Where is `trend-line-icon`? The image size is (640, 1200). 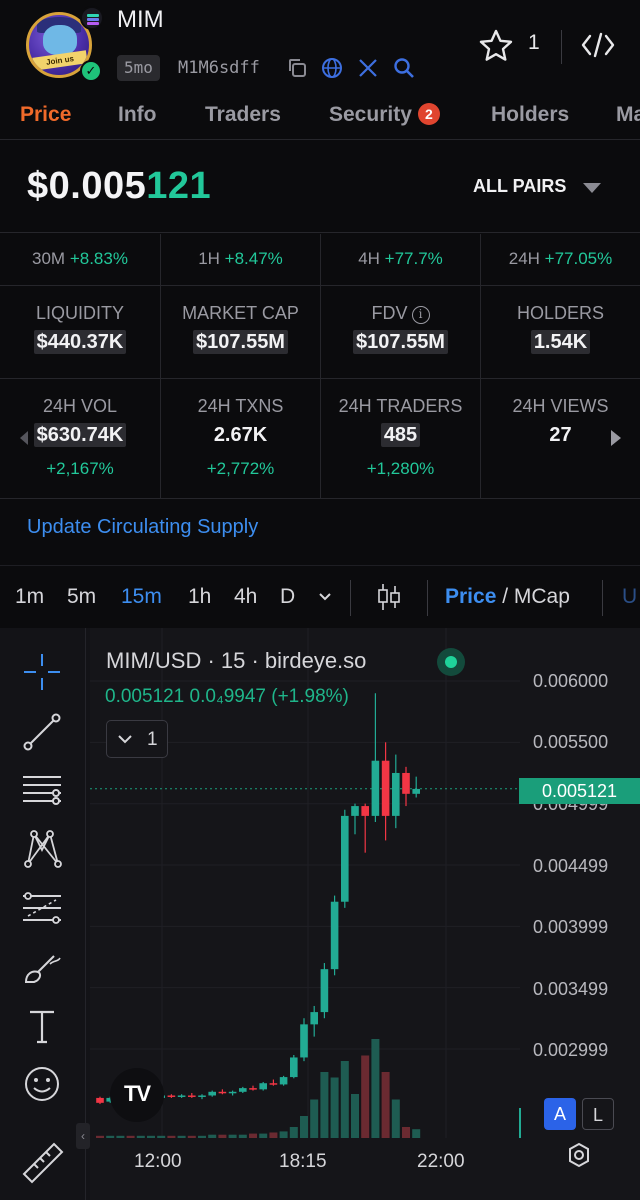
trend-line-icon is located at coordinates (42, 732).